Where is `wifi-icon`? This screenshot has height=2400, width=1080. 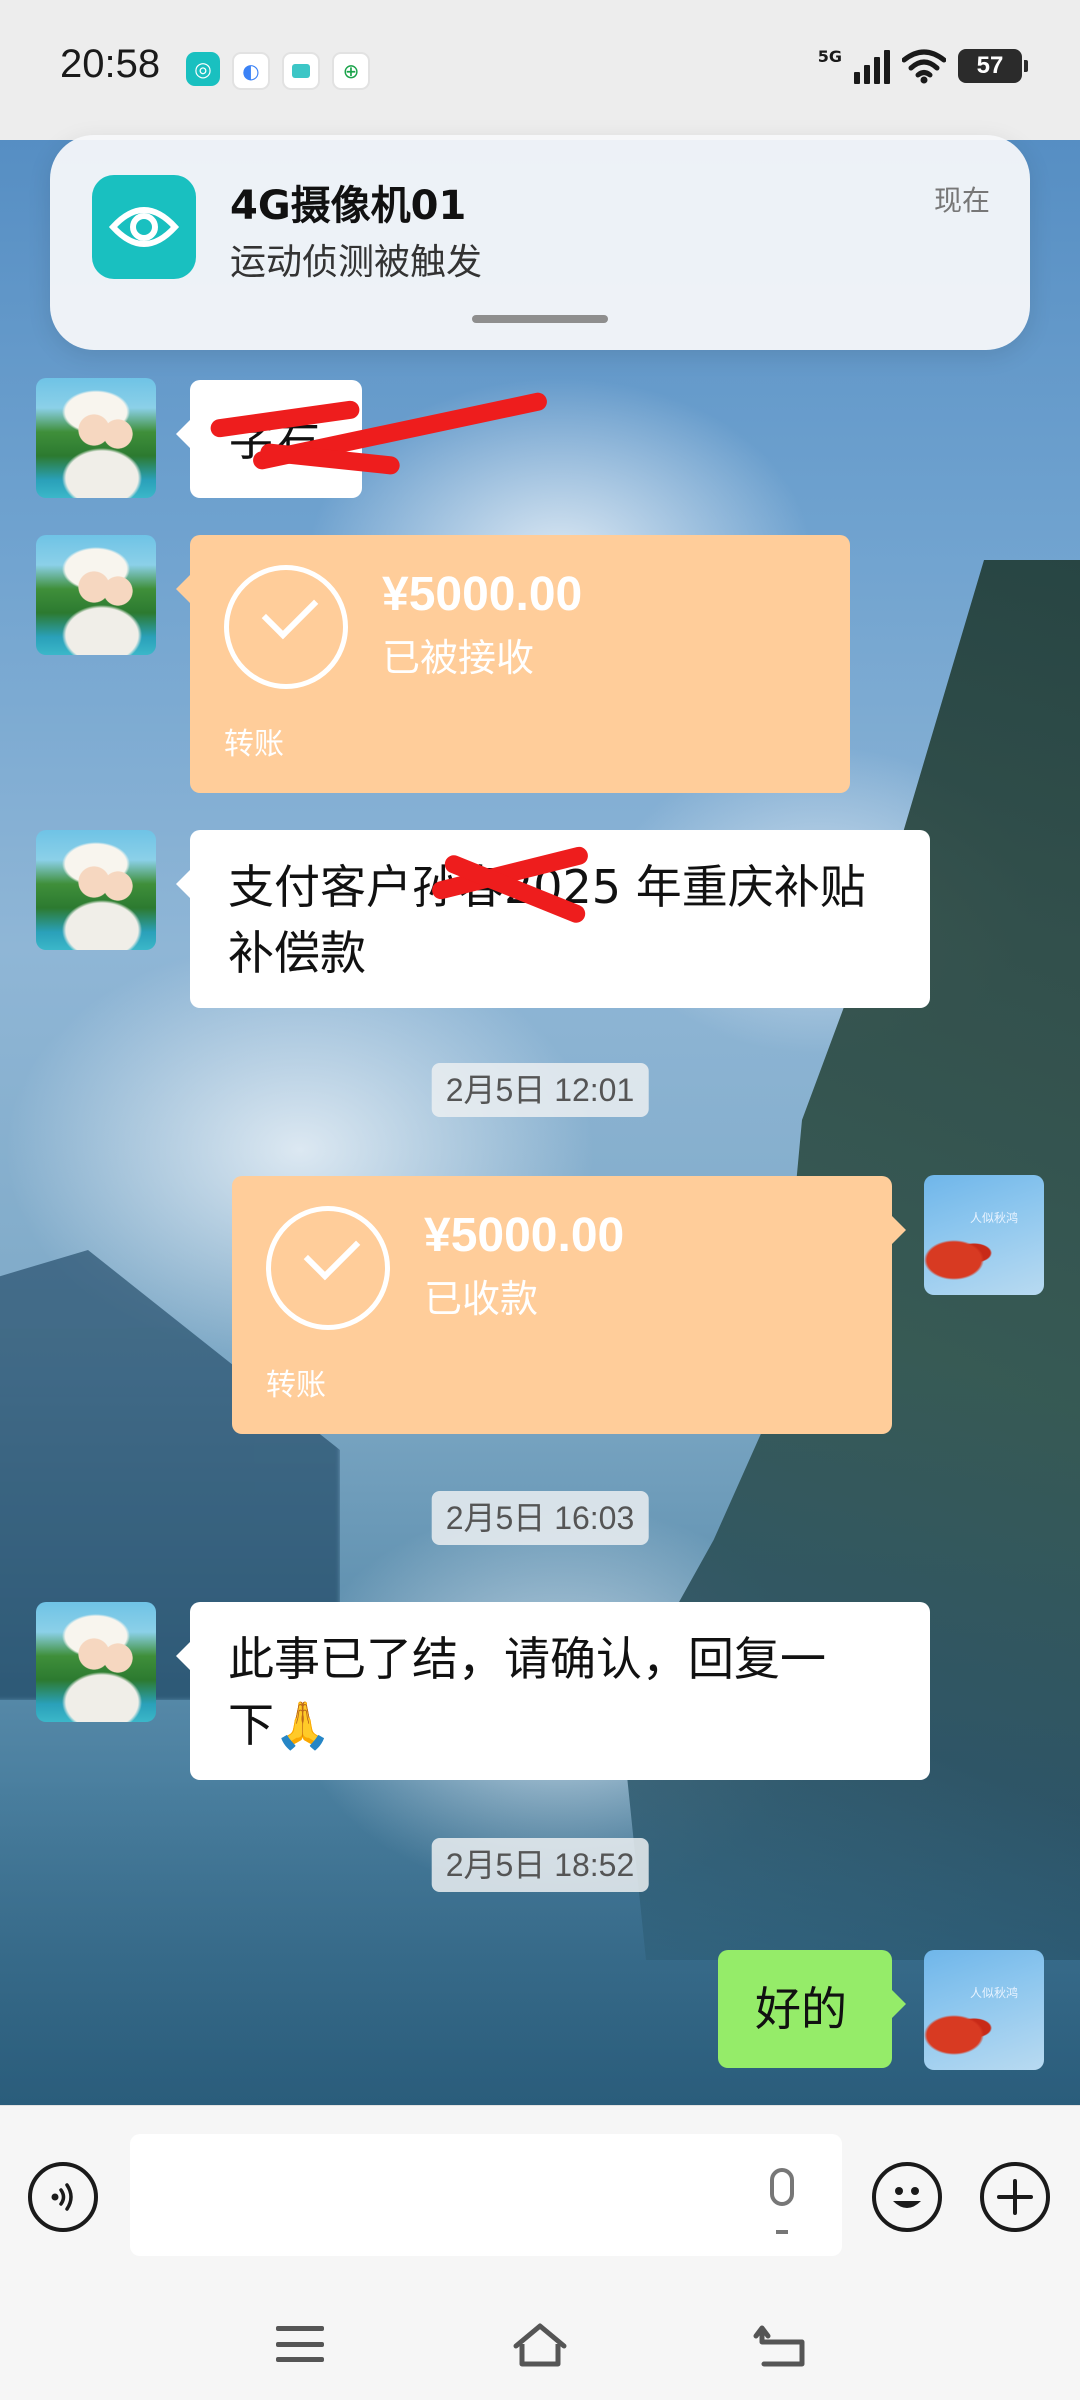
wifi-icon is located at coordinates (924, 66).